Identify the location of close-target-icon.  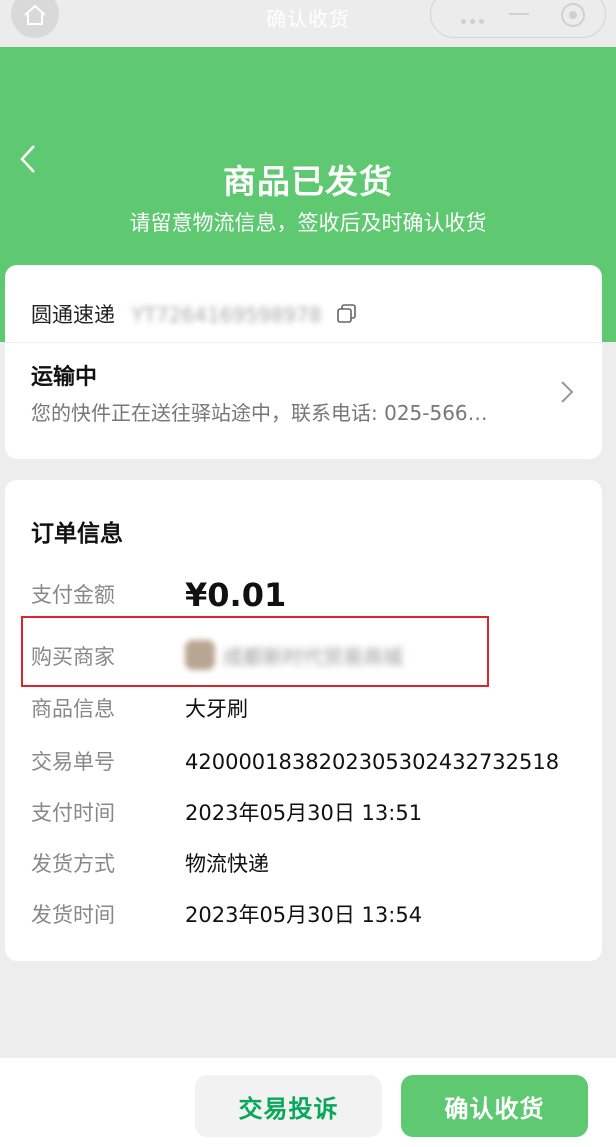
(573, 15).